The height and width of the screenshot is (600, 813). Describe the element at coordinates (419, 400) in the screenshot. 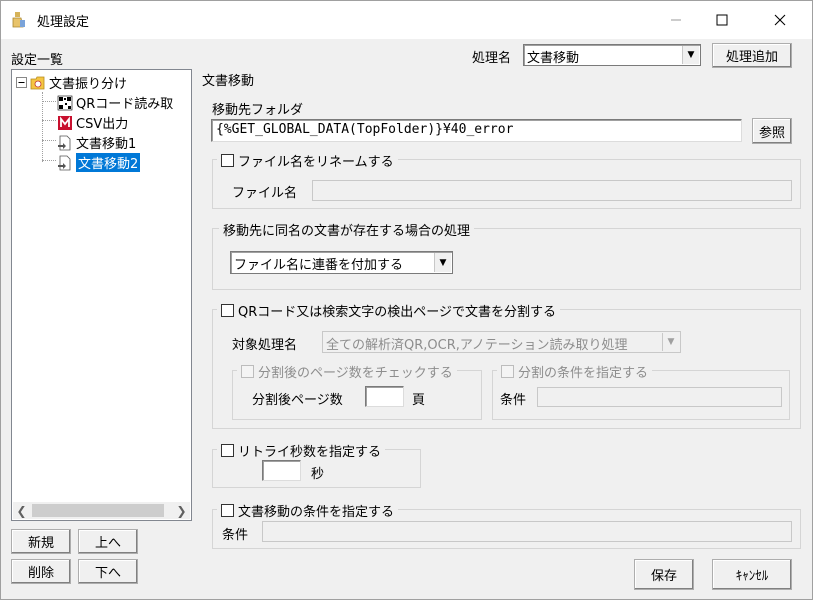

I see `page-unit-label: 頁` at that location.